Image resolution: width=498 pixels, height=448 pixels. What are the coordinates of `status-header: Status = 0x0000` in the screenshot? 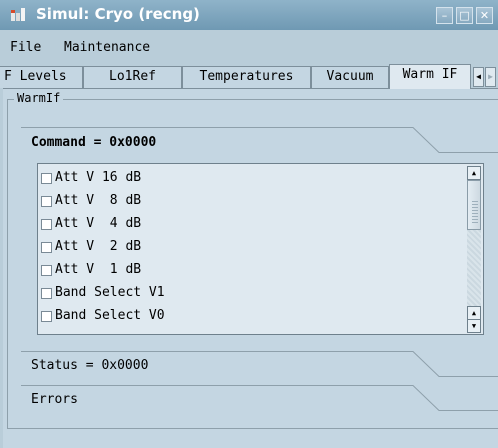 It's located at (259, 364).